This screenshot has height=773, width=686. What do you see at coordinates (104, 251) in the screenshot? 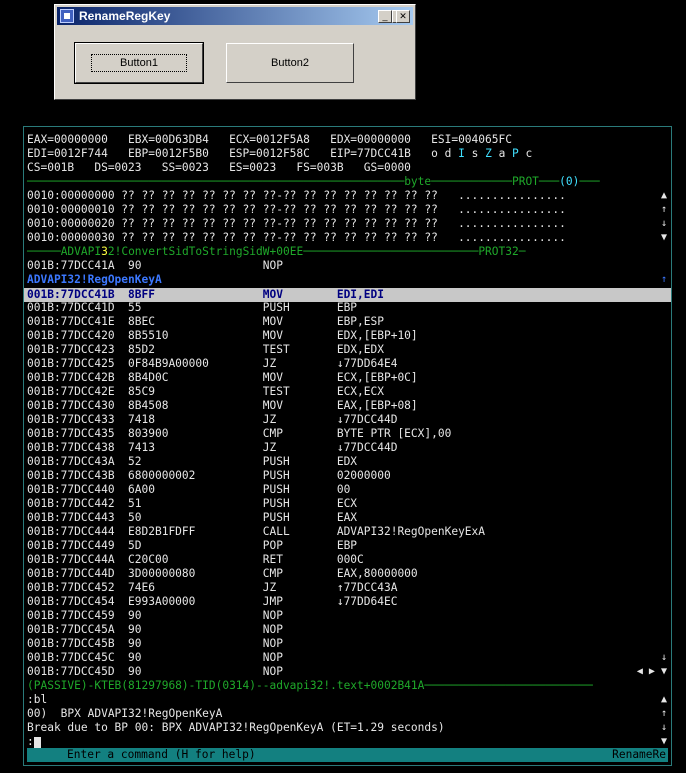
I see `module-label-highlight: 3` at bounding box center [104, 251].